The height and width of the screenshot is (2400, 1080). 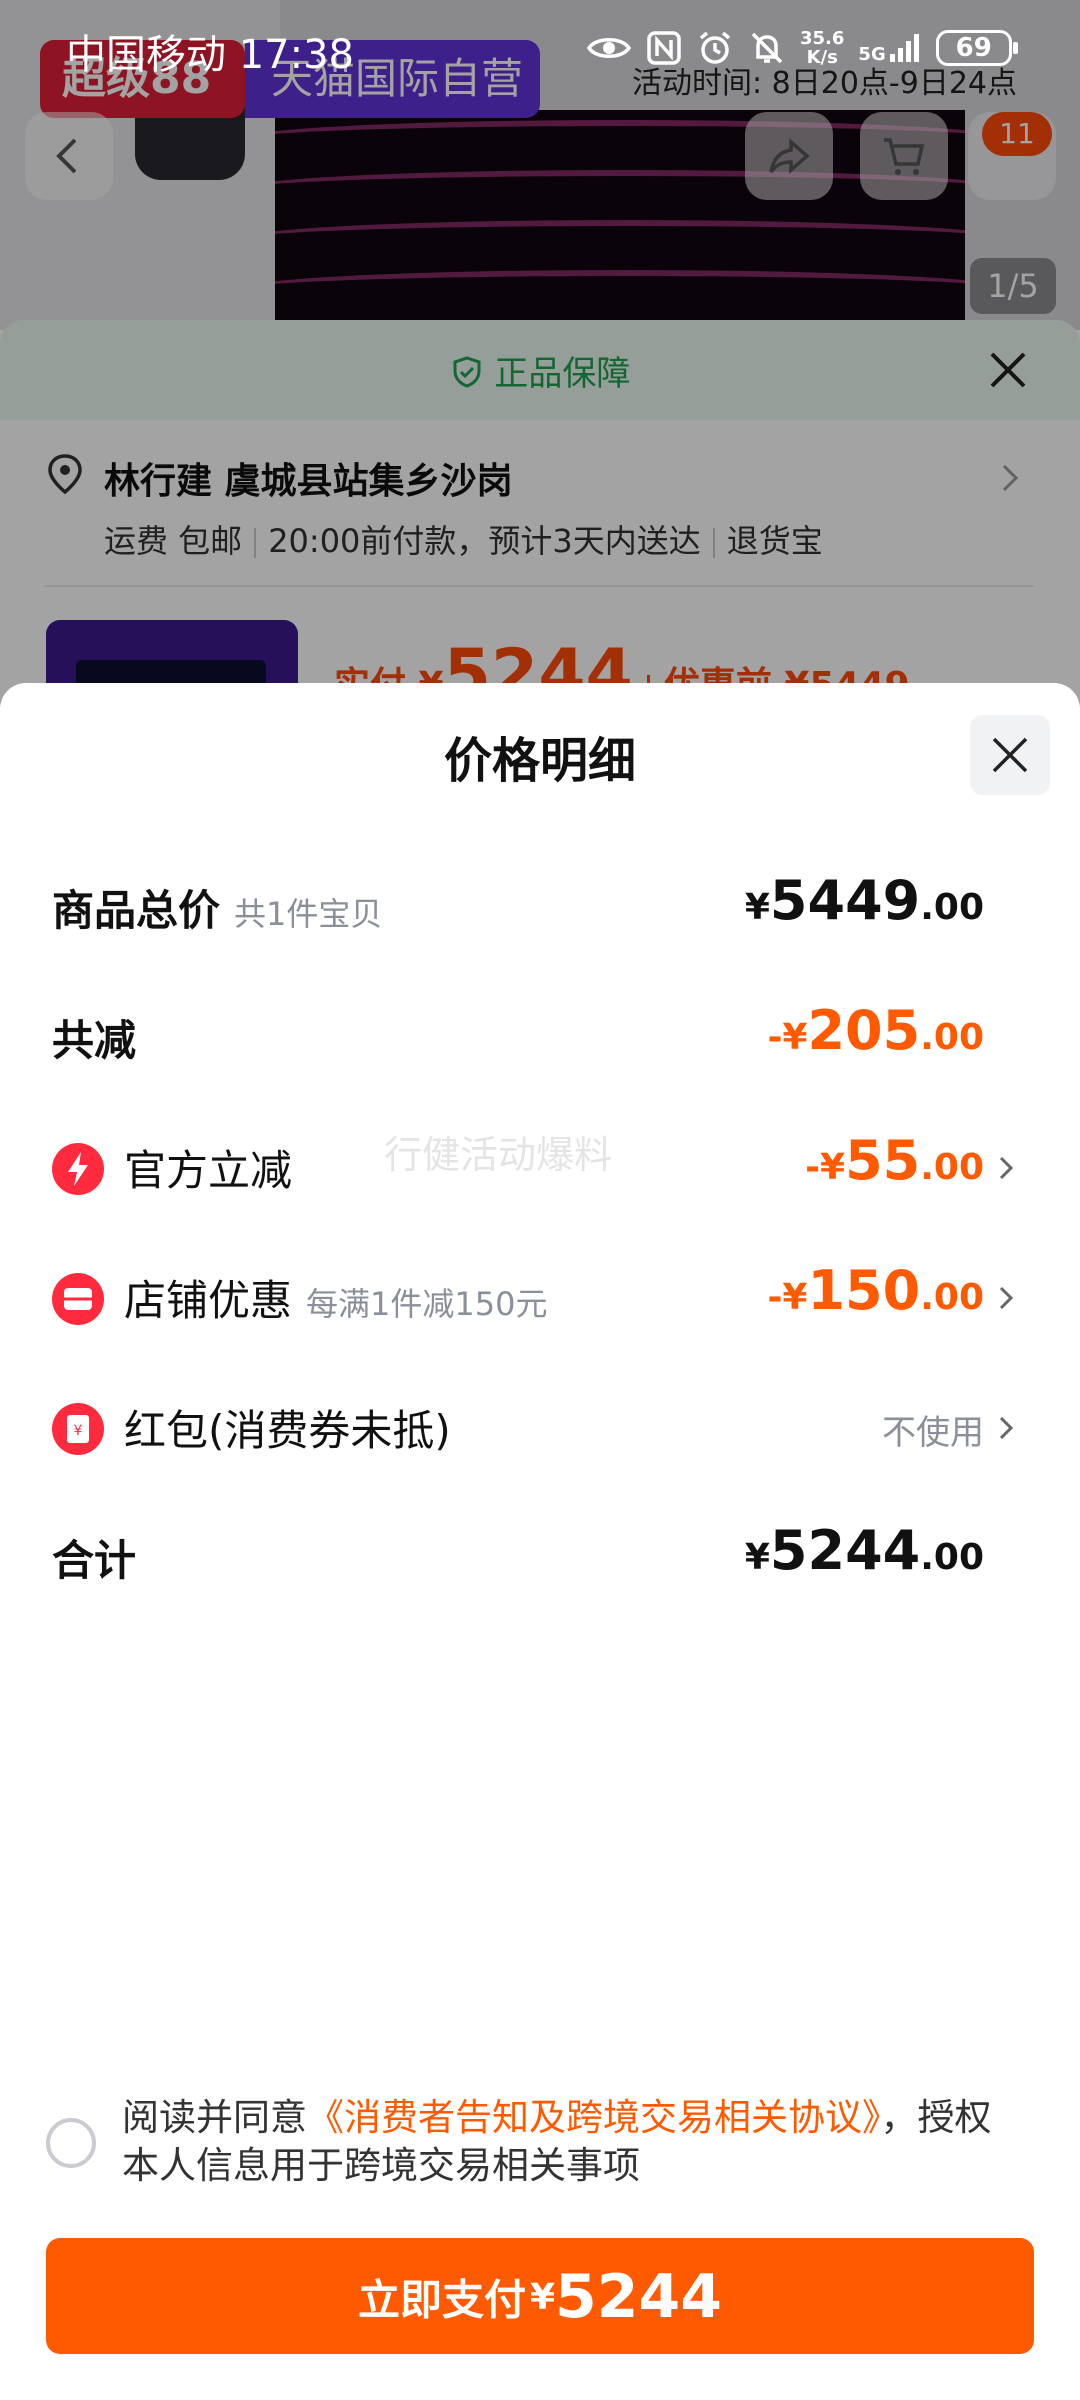 What do you see at coordinates (594, 2117) in the screenshot?
I see `agreement-link: 《消费者告知及跨境交易相关协议》` at bounding box center [594, 2117].